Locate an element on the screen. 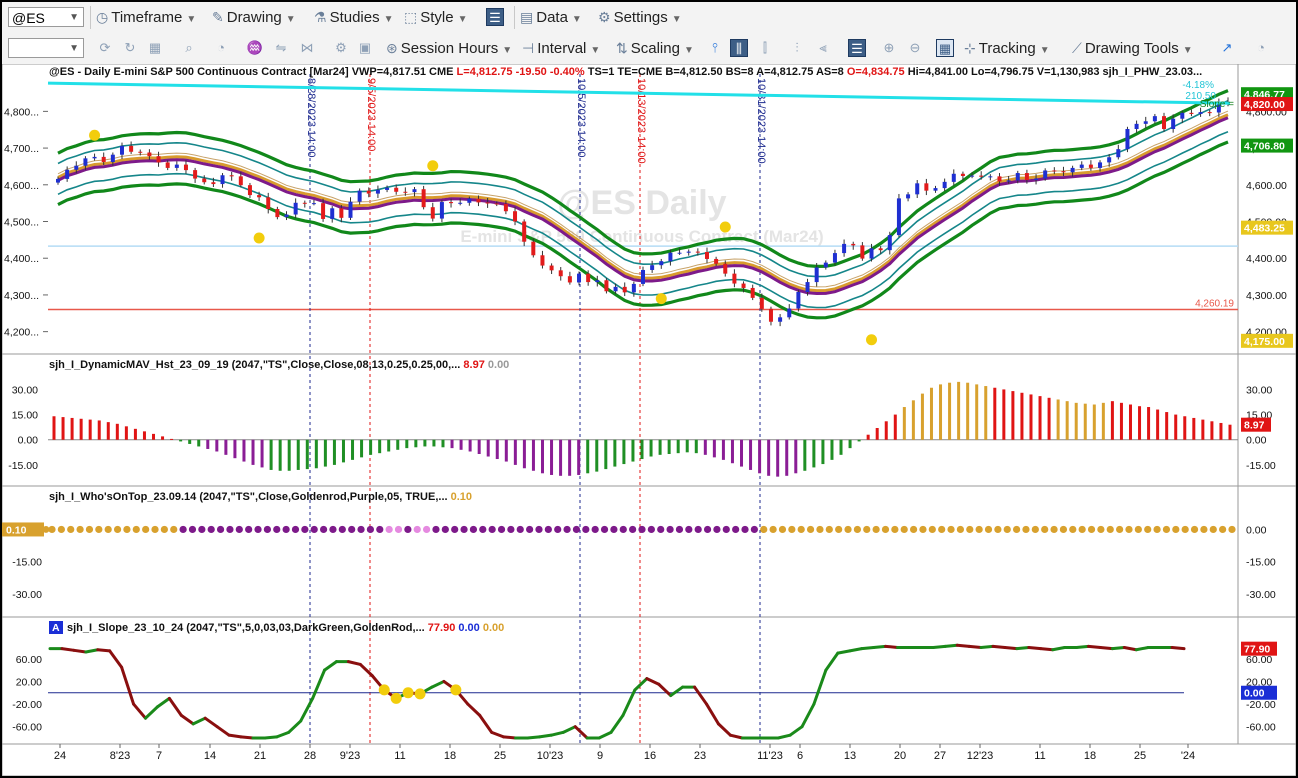  ohlc-icon: ⫶ is located at coordinates (797, 48).